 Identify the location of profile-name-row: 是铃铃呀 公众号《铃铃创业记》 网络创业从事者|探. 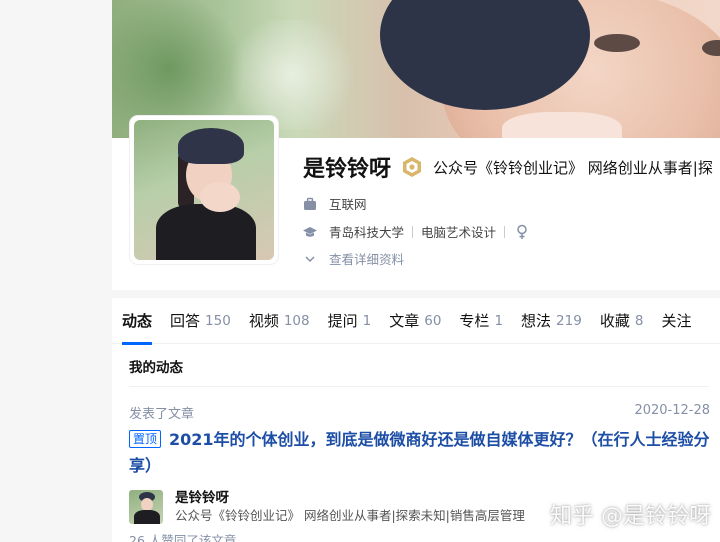
(508, 167).